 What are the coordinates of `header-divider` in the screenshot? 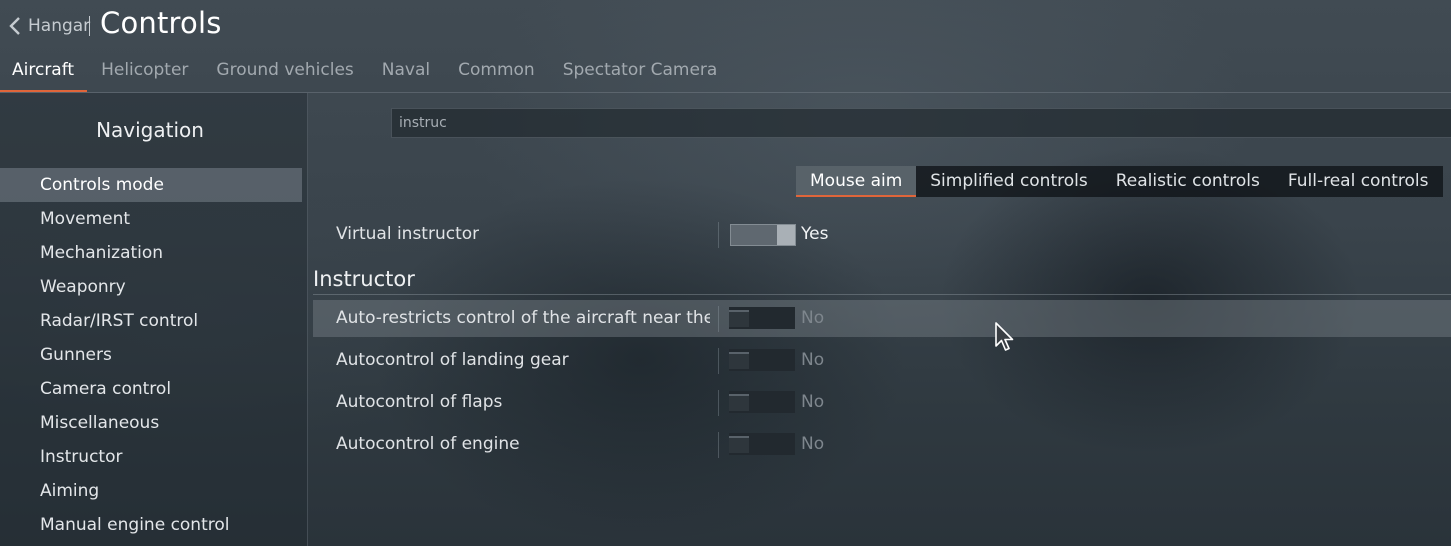 It's located at (89, 26).